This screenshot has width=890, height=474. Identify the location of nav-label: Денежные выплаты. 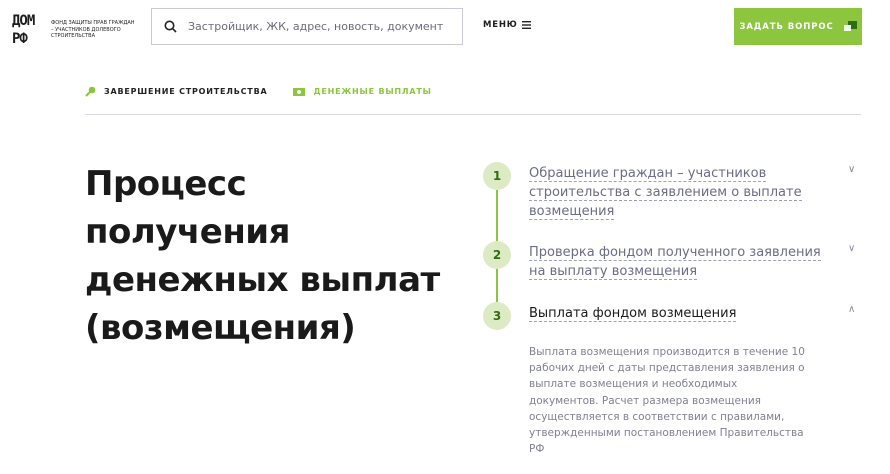
(372, 91).